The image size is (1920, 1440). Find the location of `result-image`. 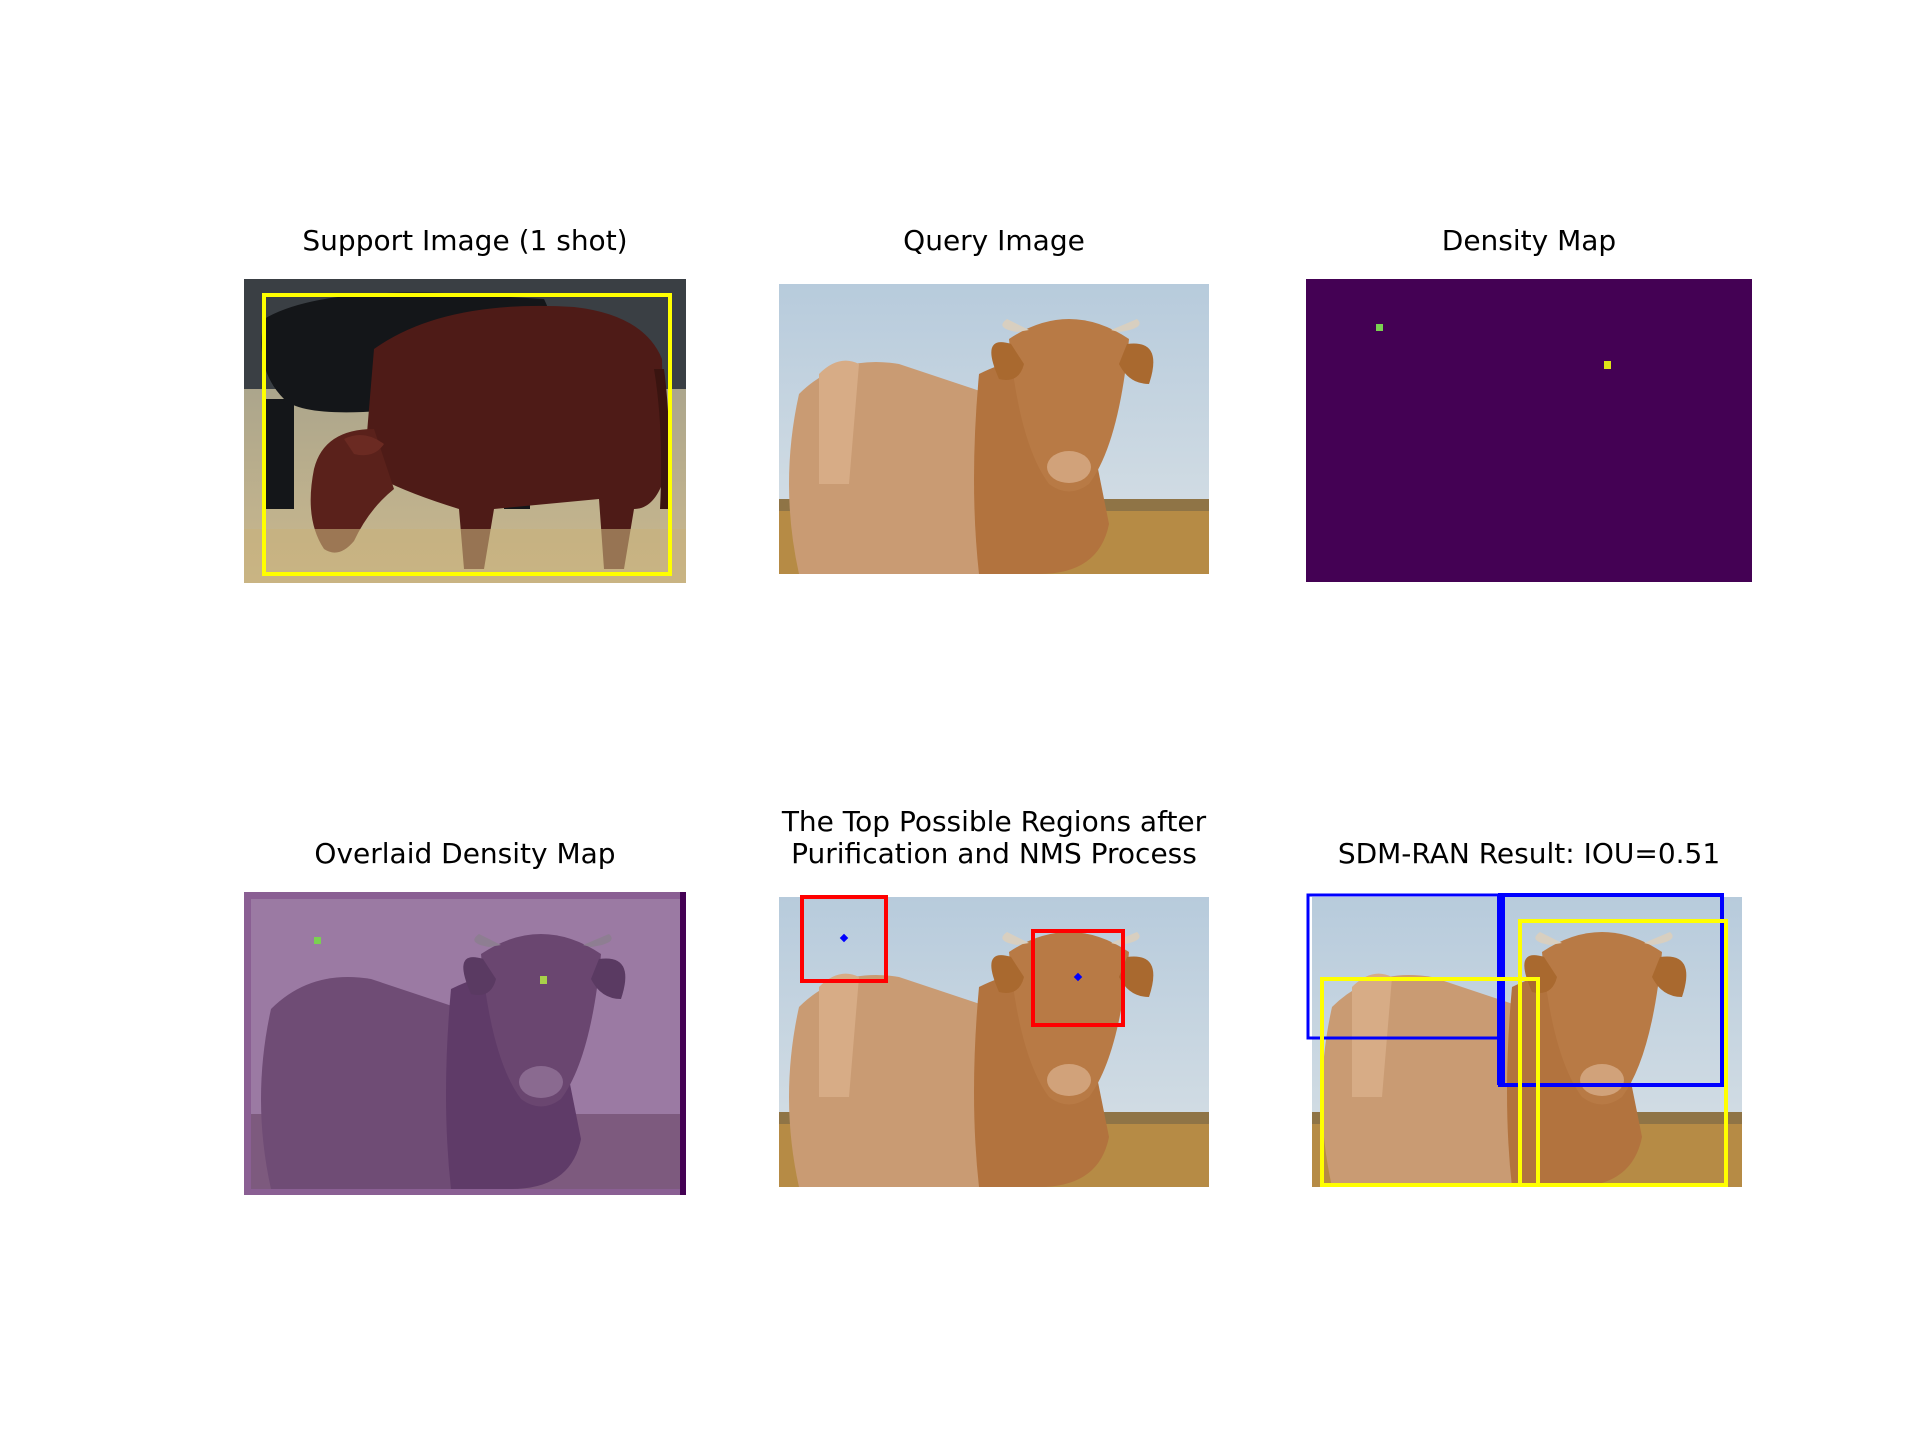

result-image is located at coordinates (1524, 1040).